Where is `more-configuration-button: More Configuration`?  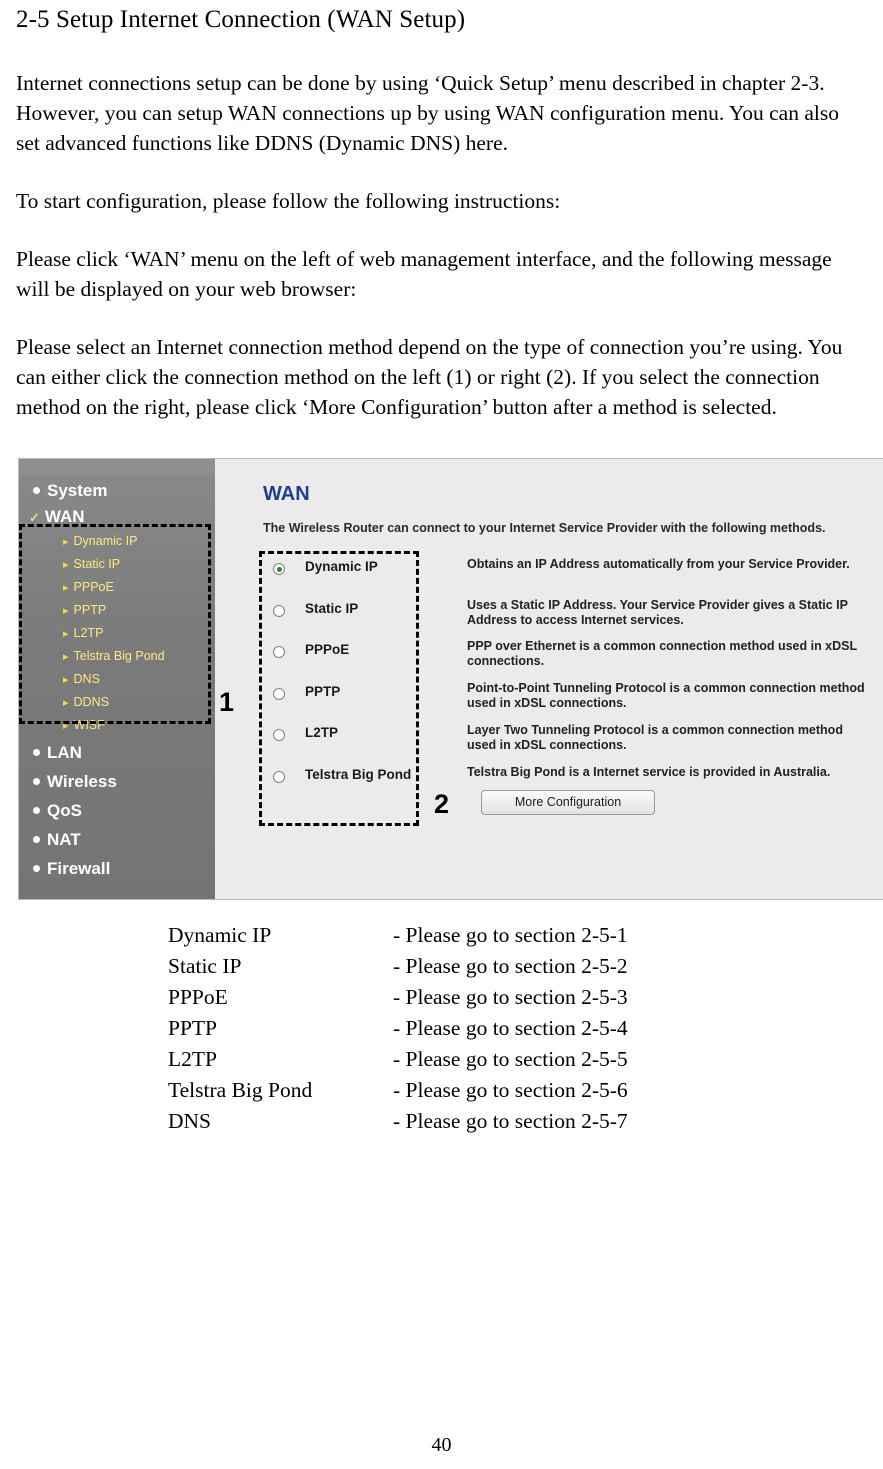
more-configuration-button: More Configuration is located at coordinates (568, 802).